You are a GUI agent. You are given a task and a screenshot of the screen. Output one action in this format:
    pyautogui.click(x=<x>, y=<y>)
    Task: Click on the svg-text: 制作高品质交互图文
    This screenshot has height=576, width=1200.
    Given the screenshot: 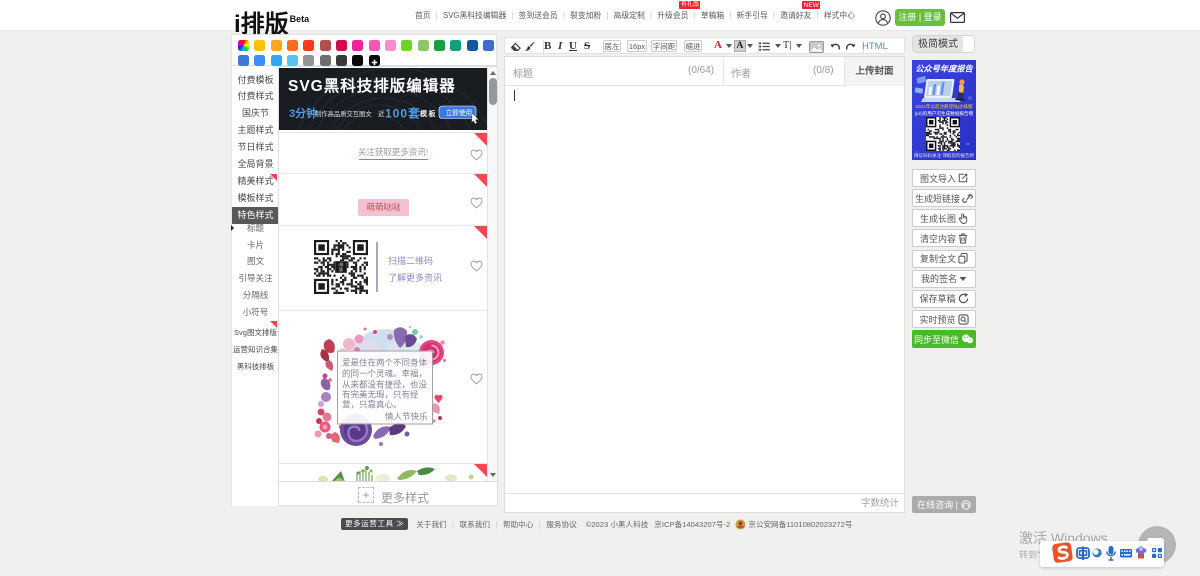 What is the action you would take?
    pyautogui.click(x=343, y=113)
    